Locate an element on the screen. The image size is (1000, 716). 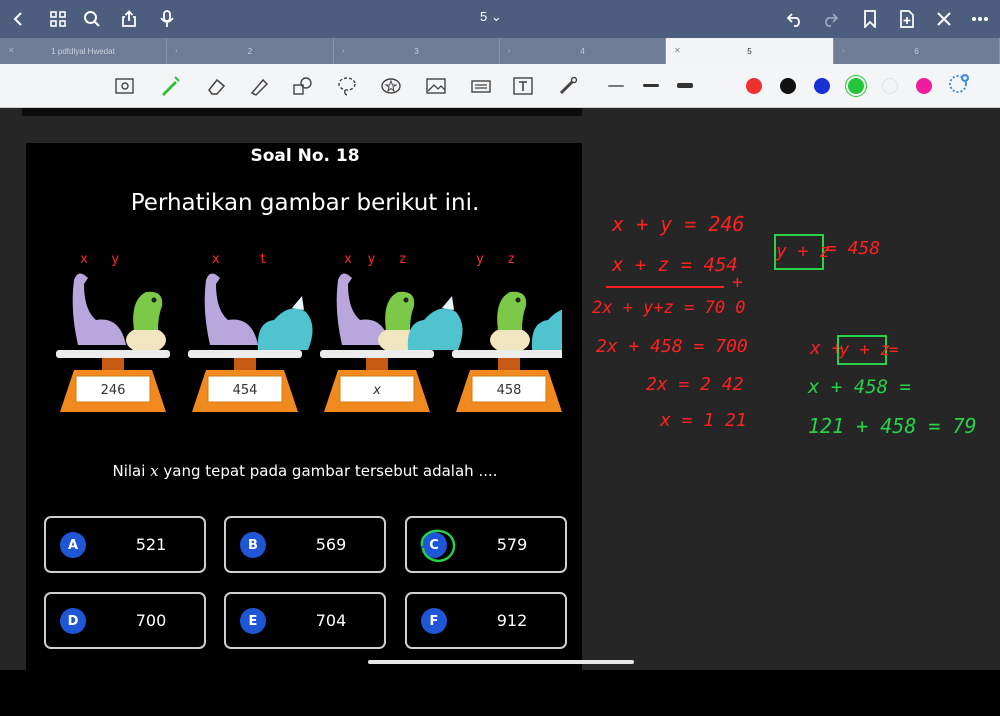
grid-icon is located at coordinates (58, 19).